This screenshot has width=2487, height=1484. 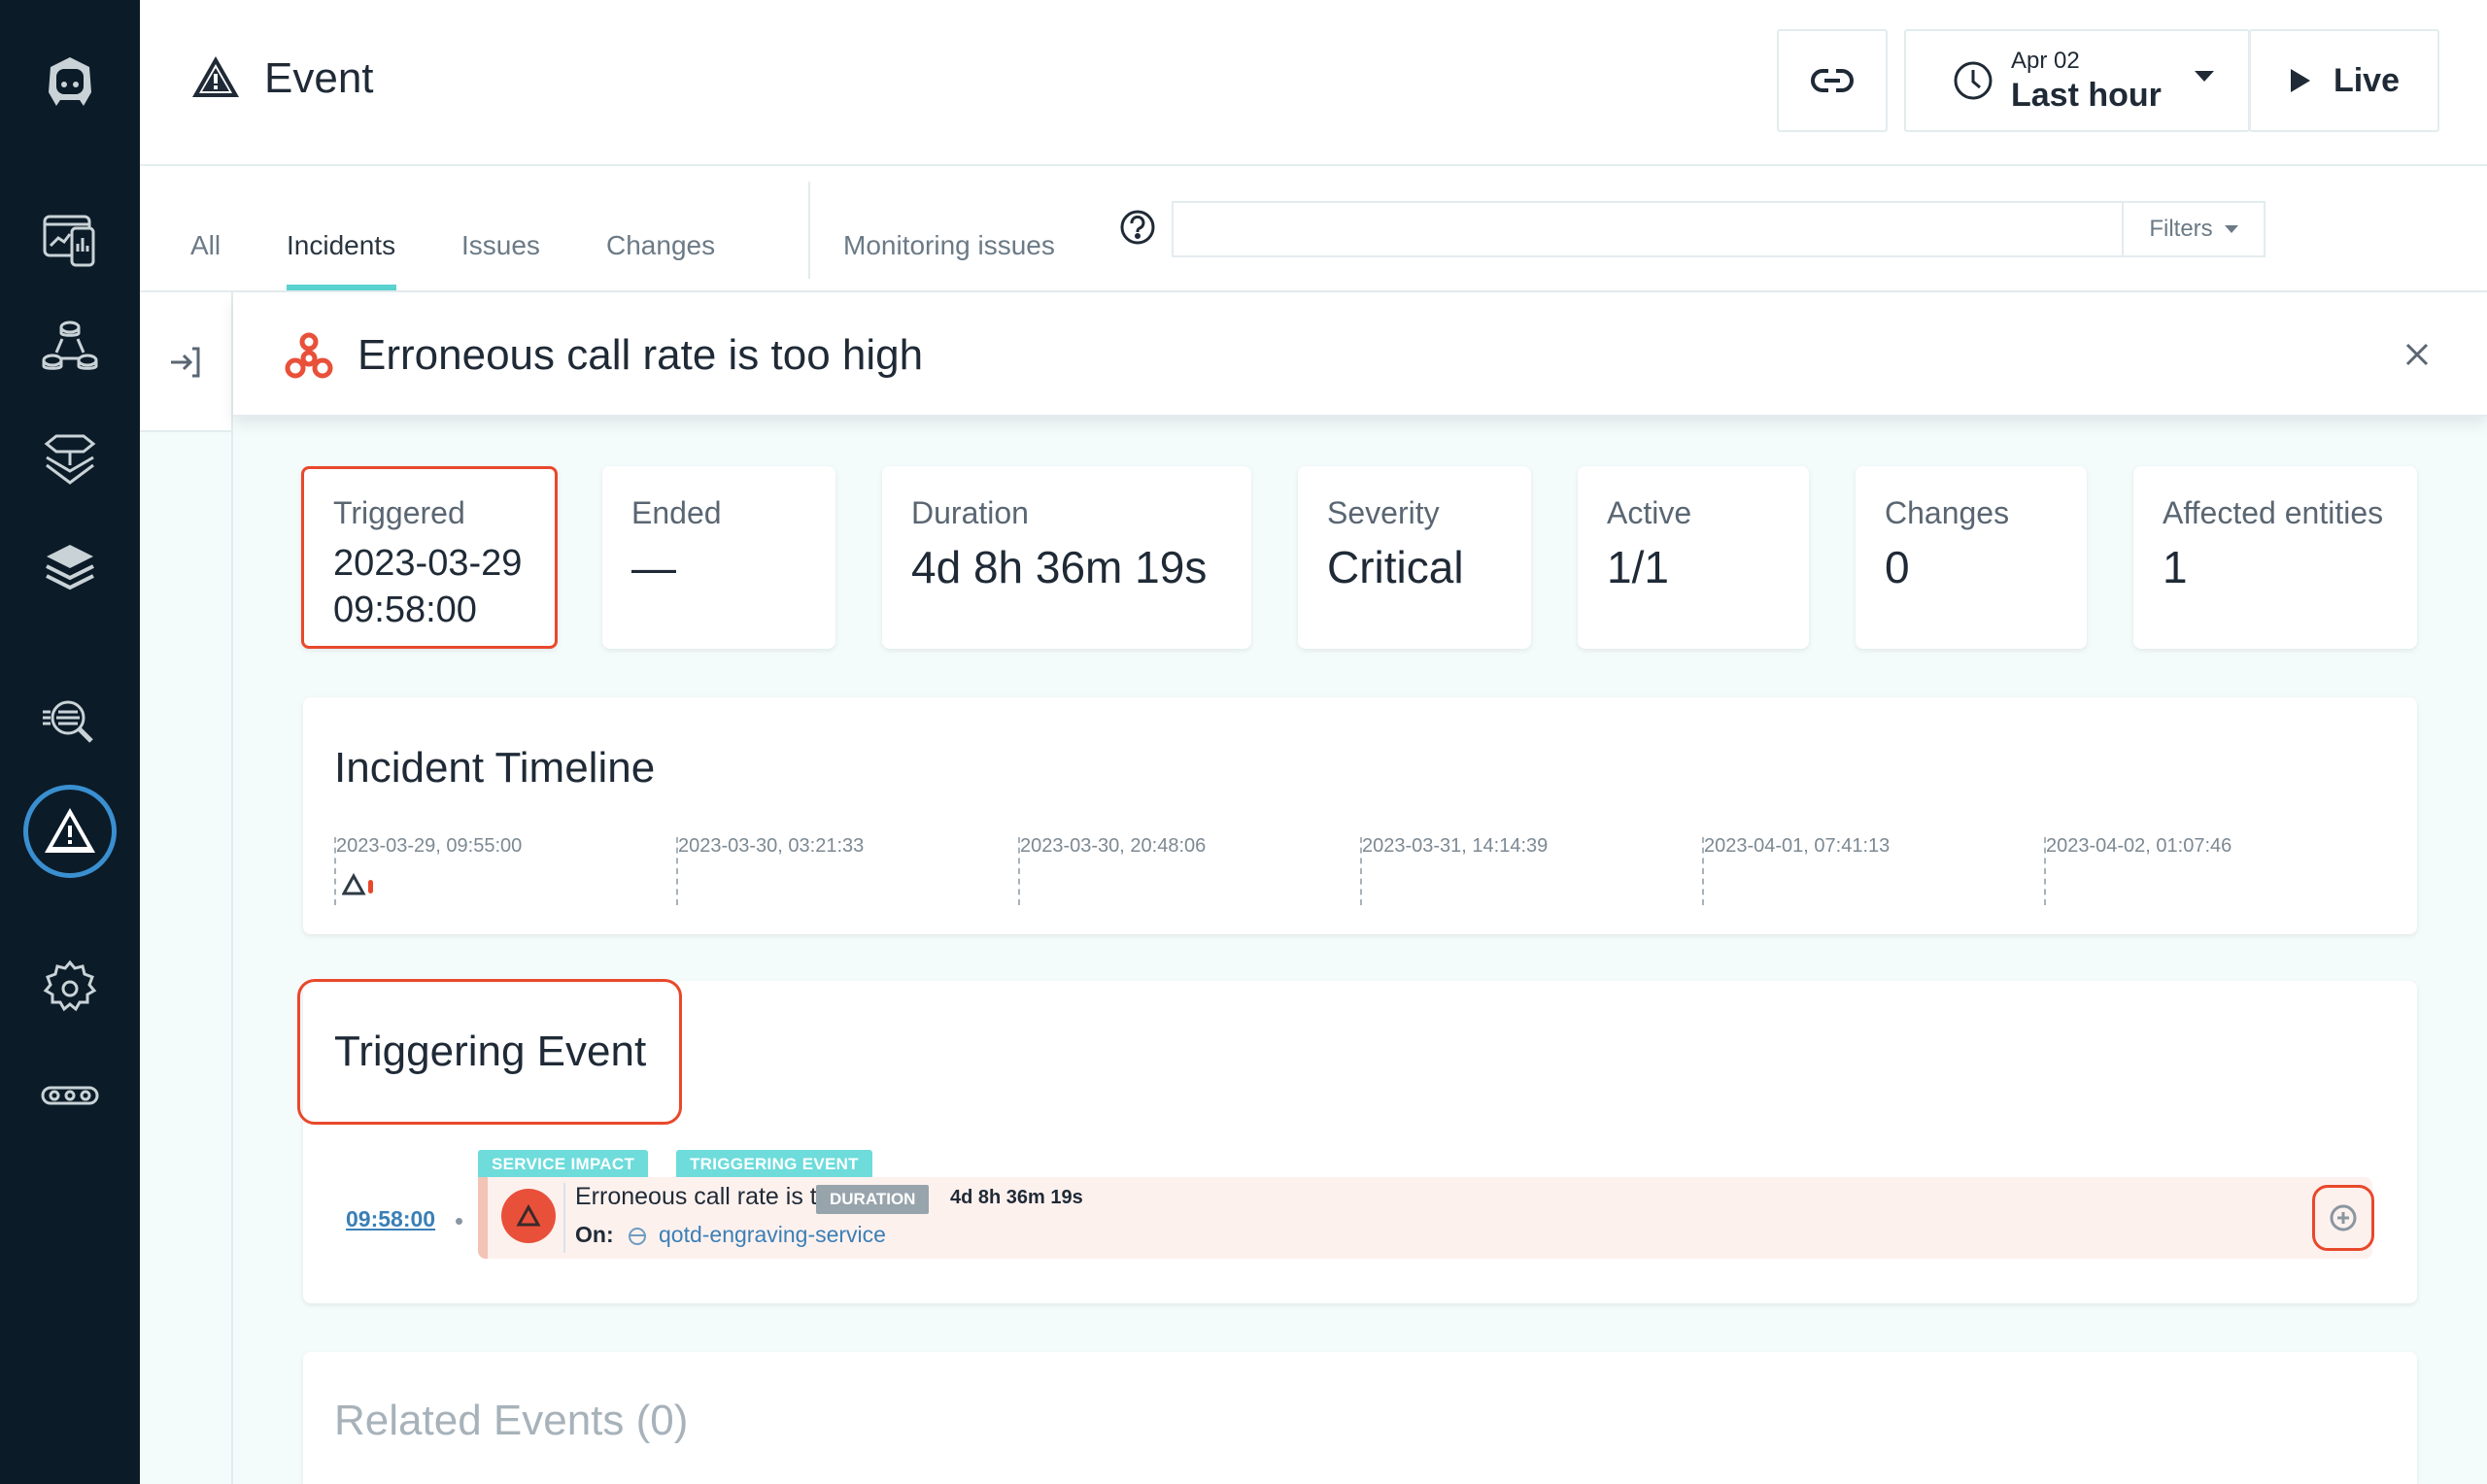 What do you see at coordinates (641, 355) in the screenshot?
I see `incident-title: Erroneous call rate is too high` at bounding box center [641, 355].